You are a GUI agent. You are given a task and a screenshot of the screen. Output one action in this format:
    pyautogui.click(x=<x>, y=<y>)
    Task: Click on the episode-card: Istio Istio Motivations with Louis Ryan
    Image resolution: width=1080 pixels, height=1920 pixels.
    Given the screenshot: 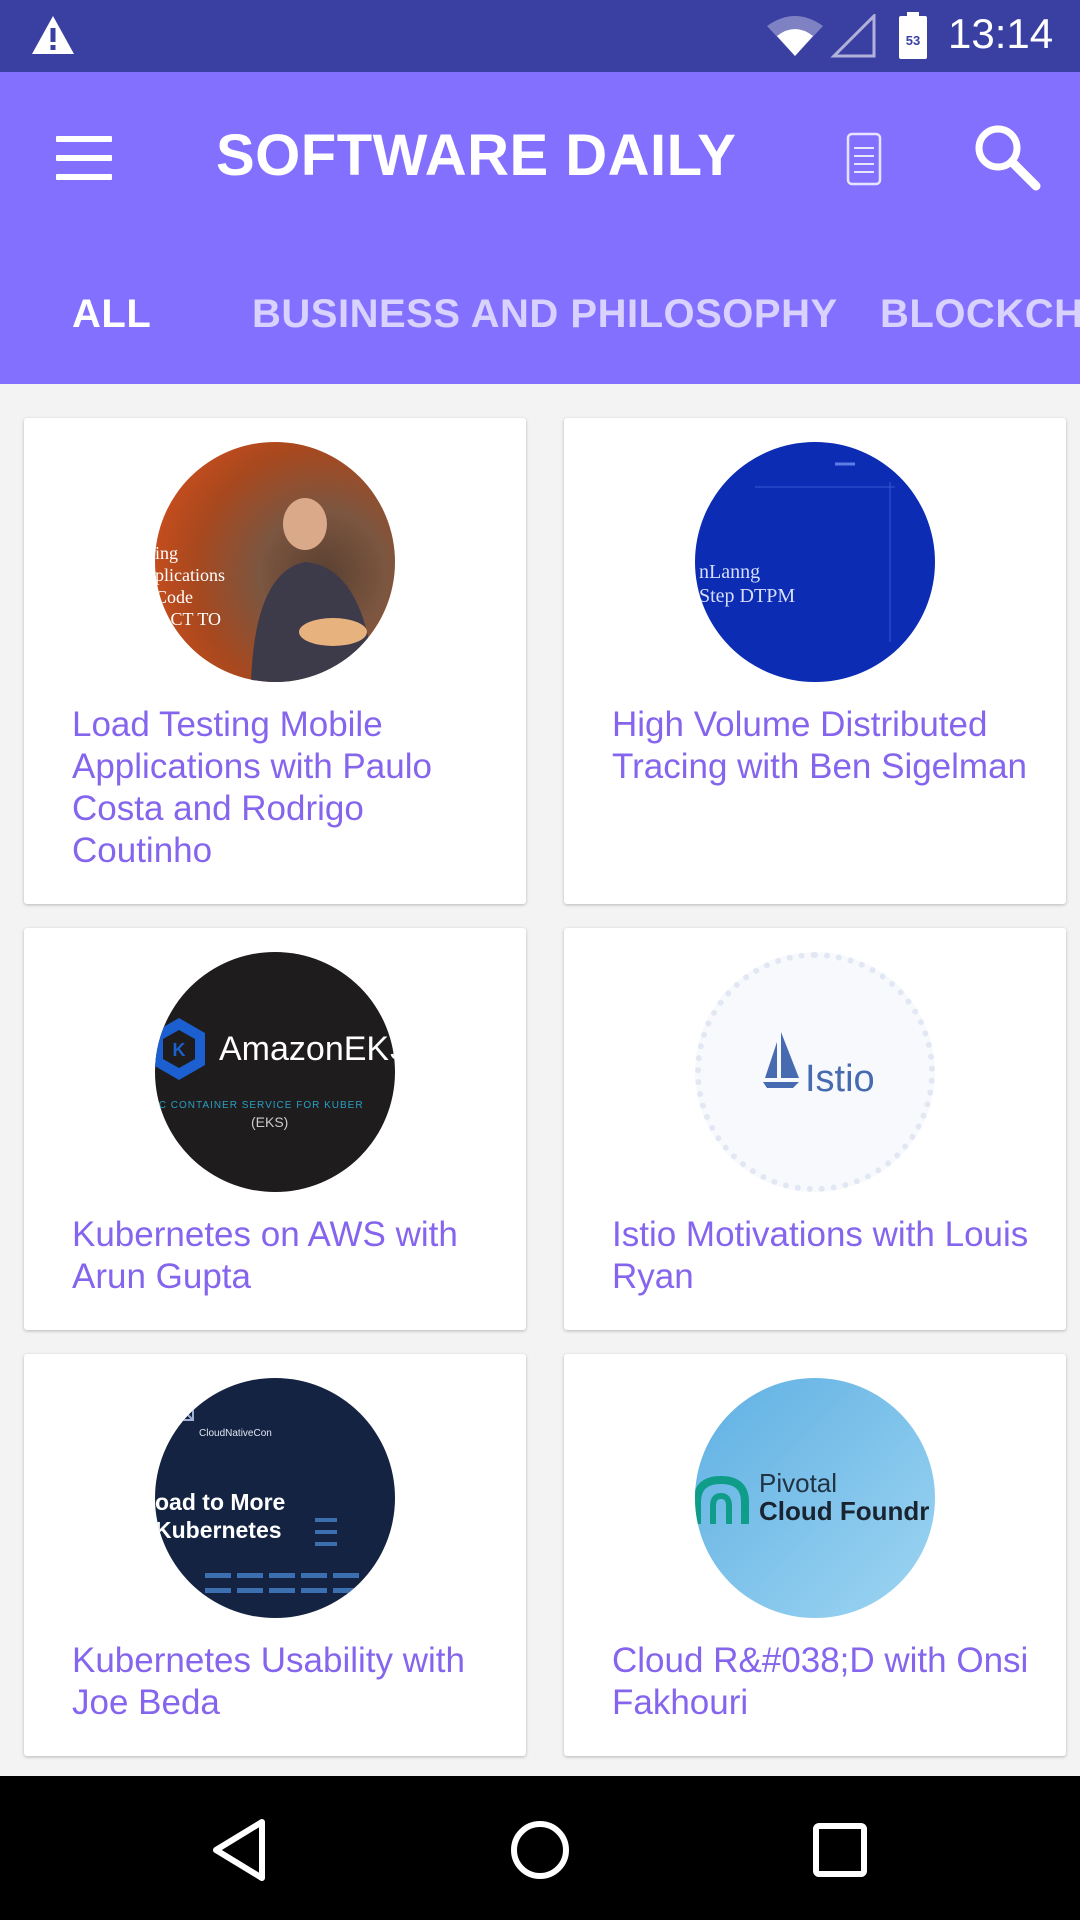 What is the action you would take?
    pyautogui.click(x=815, y=1129)
    